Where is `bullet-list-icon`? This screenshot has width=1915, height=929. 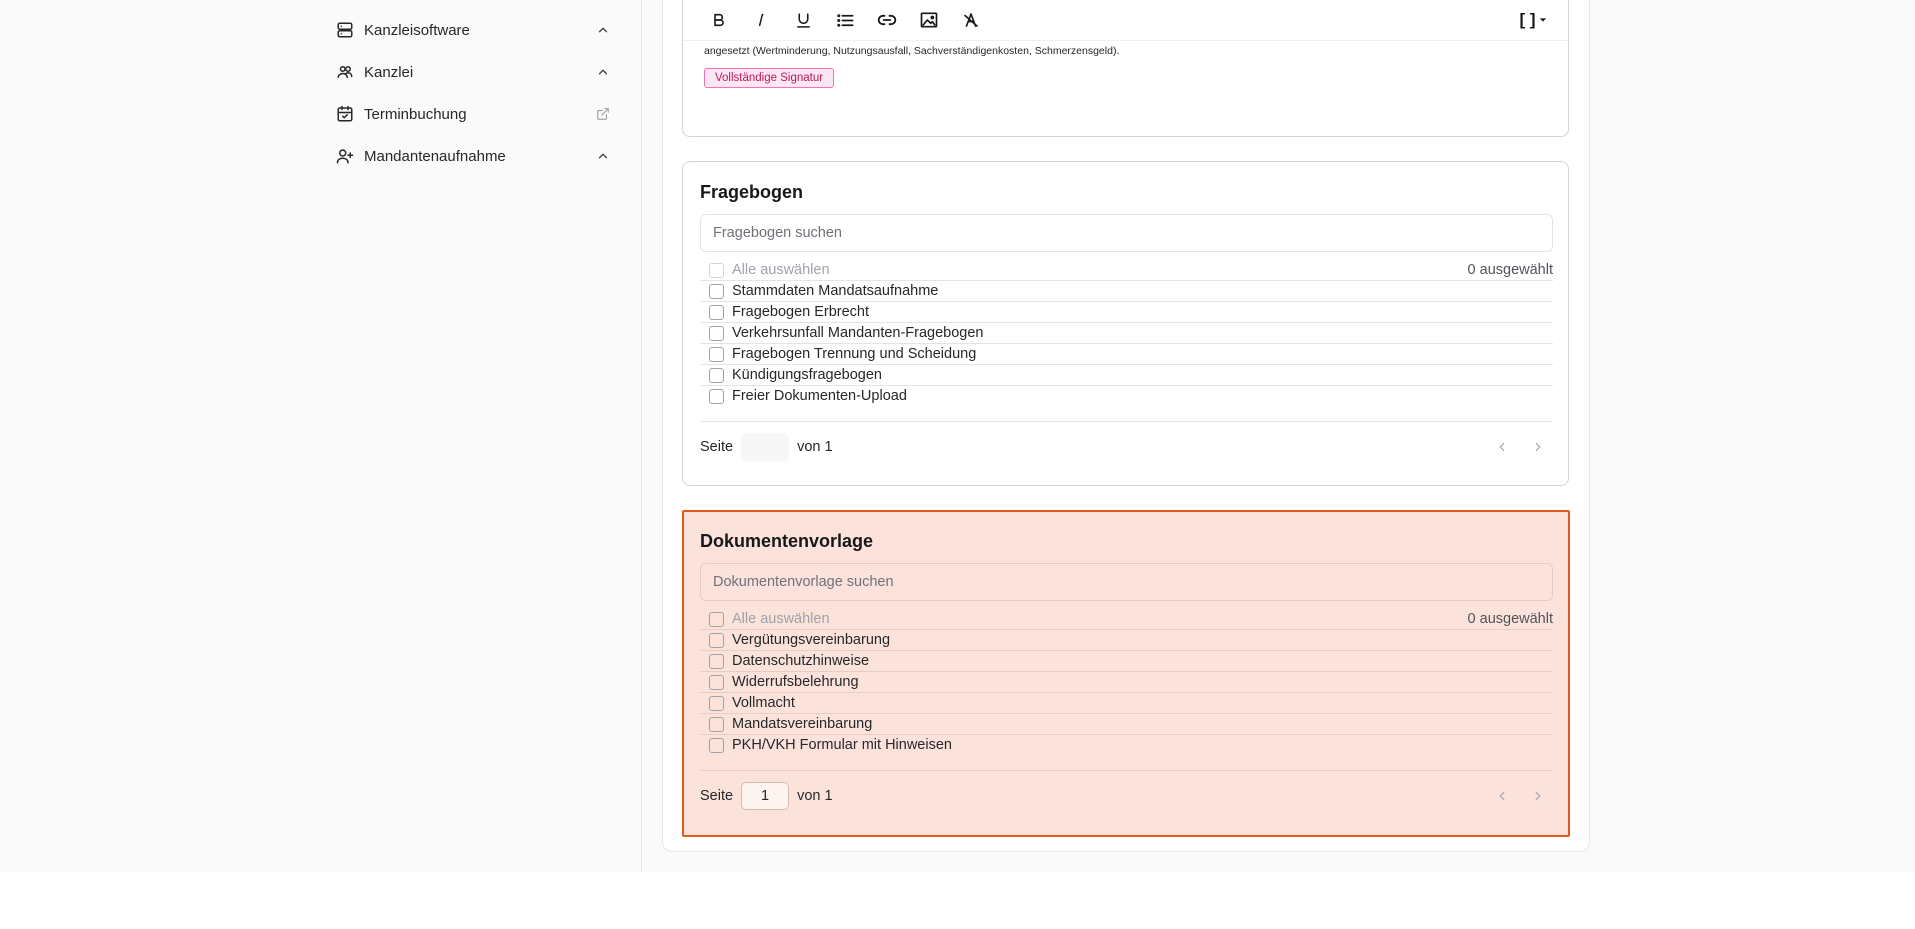
bullet-list-icon is located at coordinates (845, 20).